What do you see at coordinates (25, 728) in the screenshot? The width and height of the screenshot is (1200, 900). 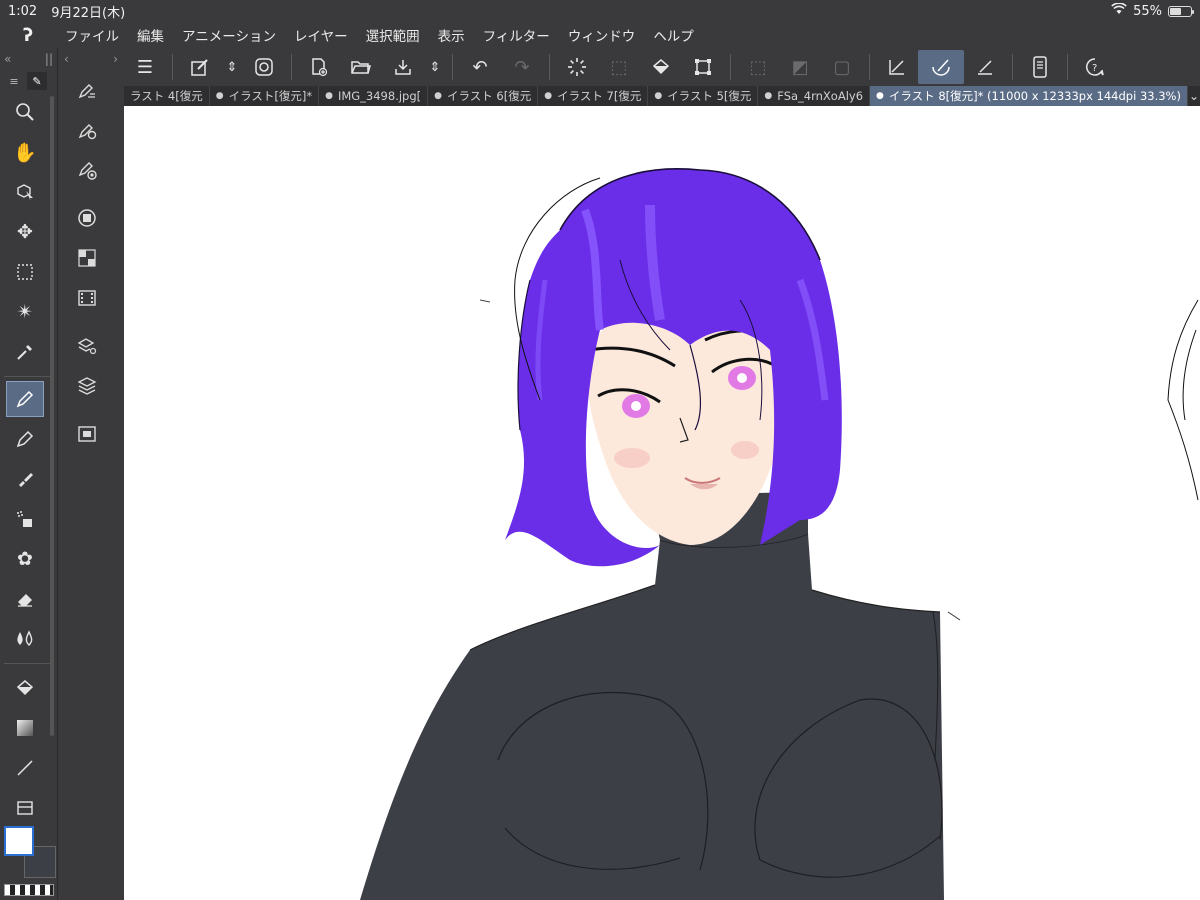 I see `gradient-tool-icon` at bounding box center [25, 728].